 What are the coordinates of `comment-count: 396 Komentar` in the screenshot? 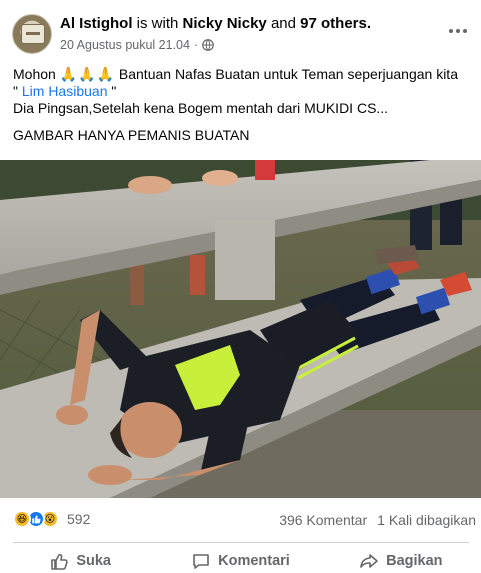 It's located at (323, 520).